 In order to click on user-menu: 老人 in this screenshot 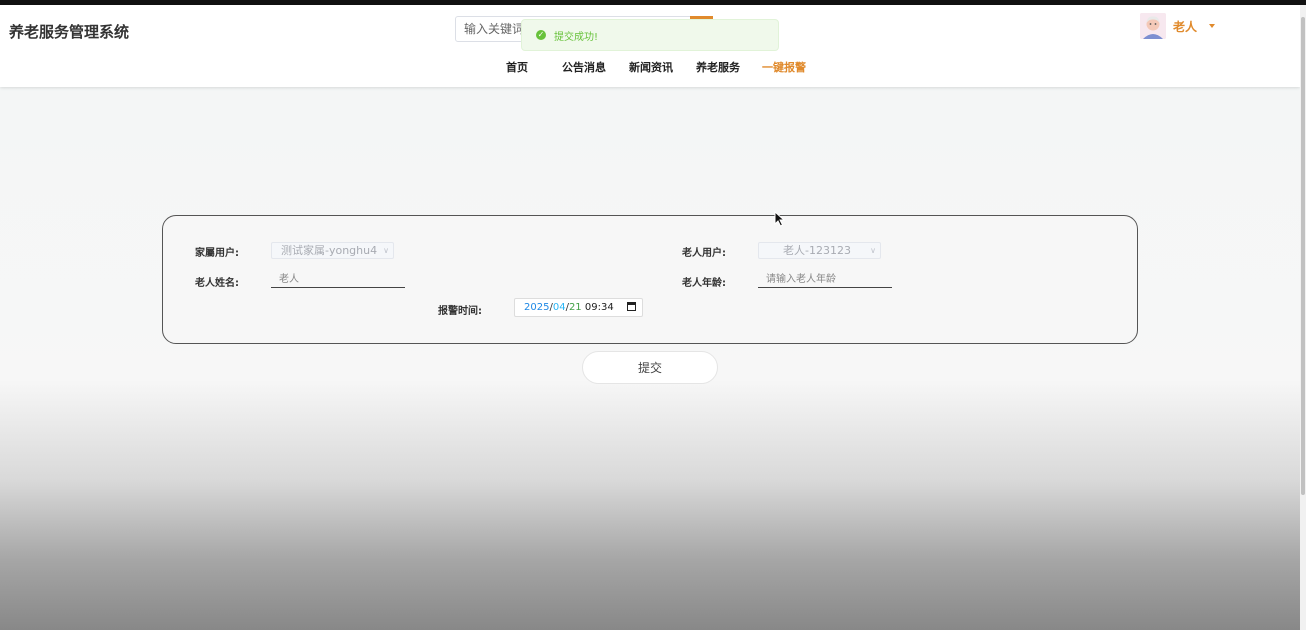, I will do `click(1178, 26)`.